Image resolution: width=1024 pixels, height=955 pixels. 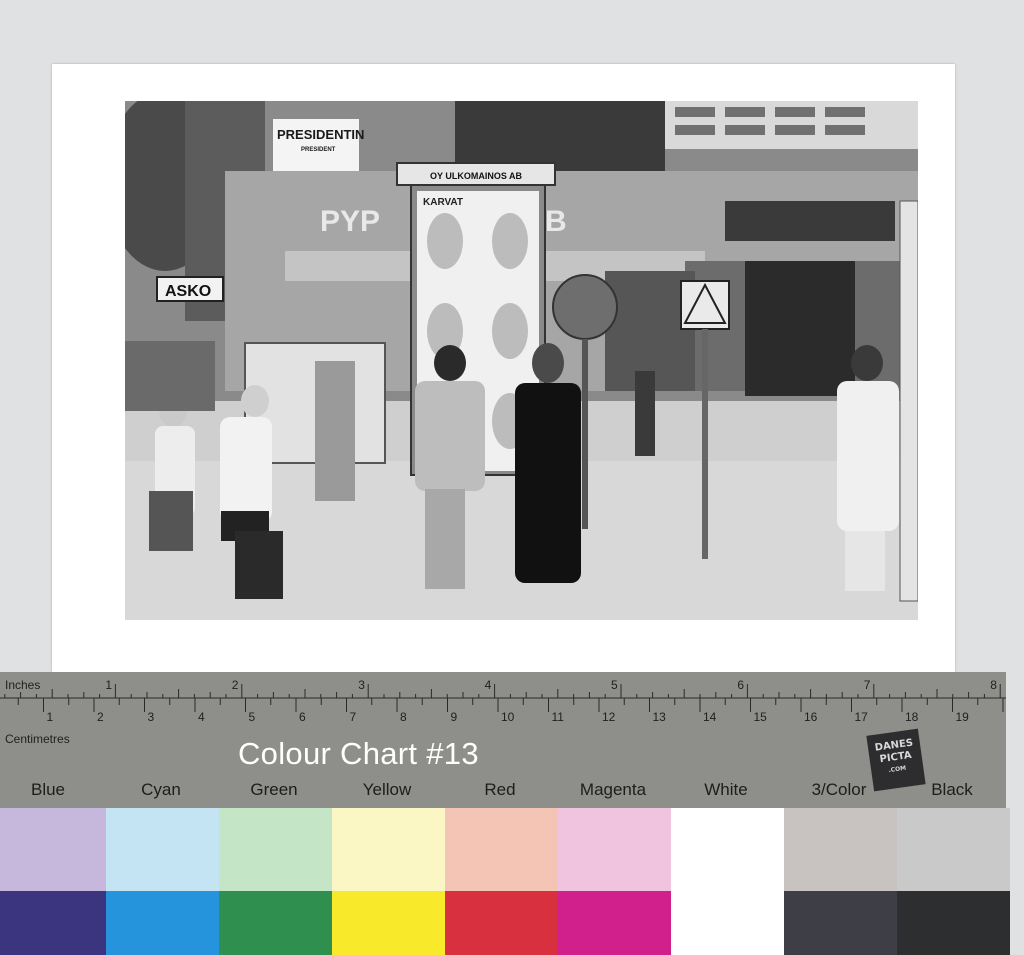 What do you see at coordinates (839, 789) in the screenshot?
I see `swatch-label-3-color: 3/Color` at bounding box center [839, 789].